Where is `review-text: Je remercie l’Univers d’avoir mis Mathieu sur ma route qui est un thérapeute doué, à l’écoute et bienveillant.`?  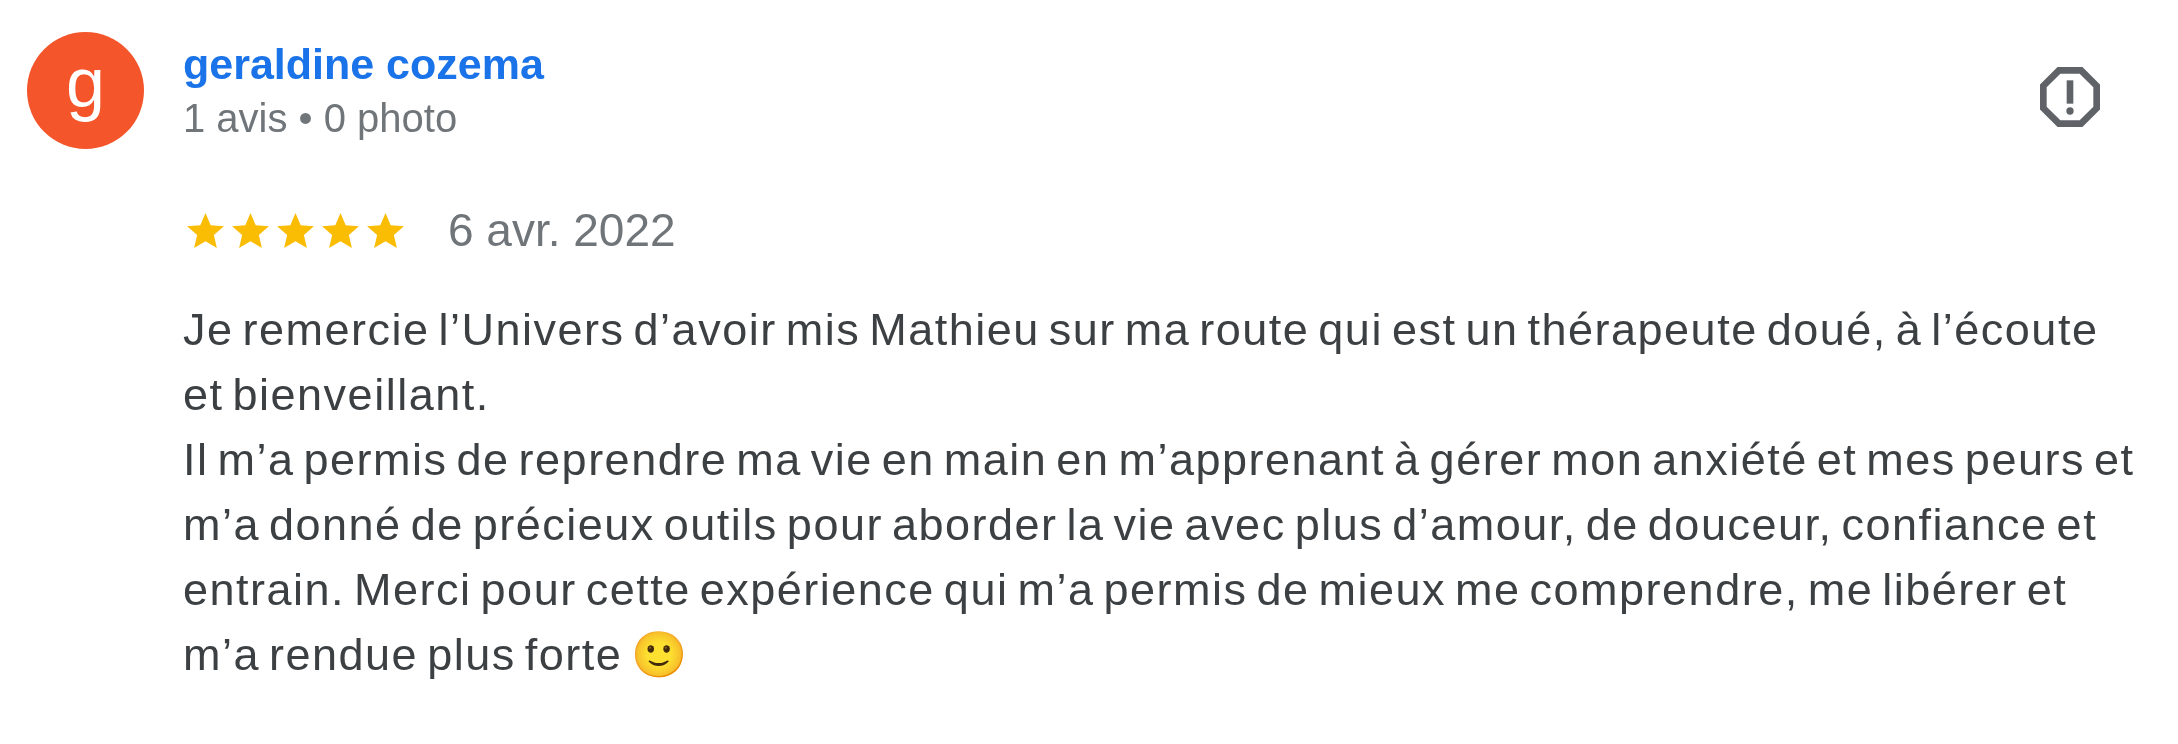 review-text: Je remercie l’Univers d’avoir mis Mathieu sur ma route qui est un thérapeute doué, à l’écoute et bienveillant. is located at coordinates (1141, 362).